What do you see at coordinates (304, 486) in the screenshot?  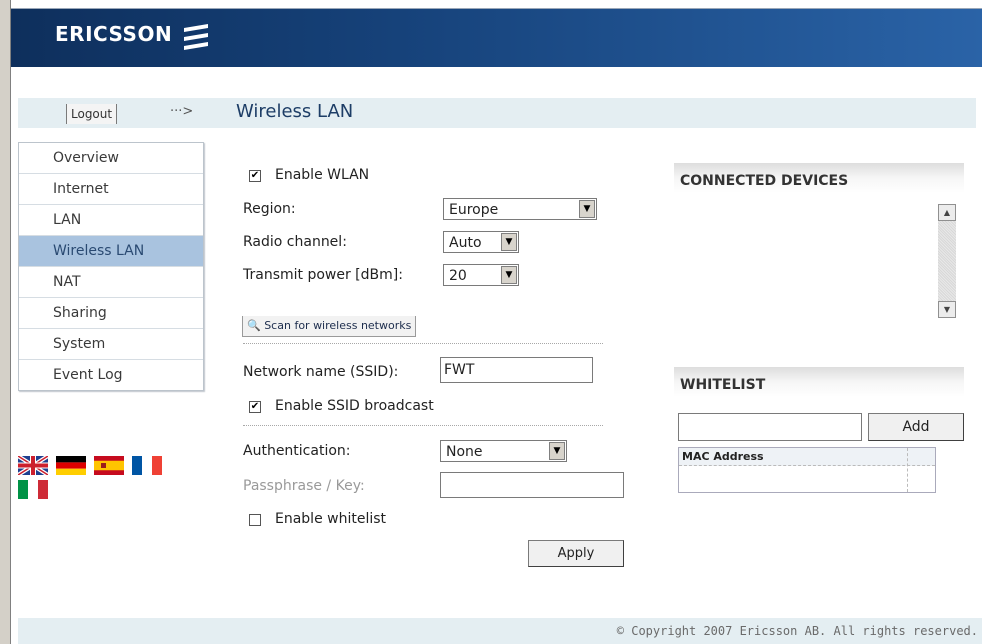 I see `passphrase-label: Passphrase / Key:` at bounding box center [304, 486].